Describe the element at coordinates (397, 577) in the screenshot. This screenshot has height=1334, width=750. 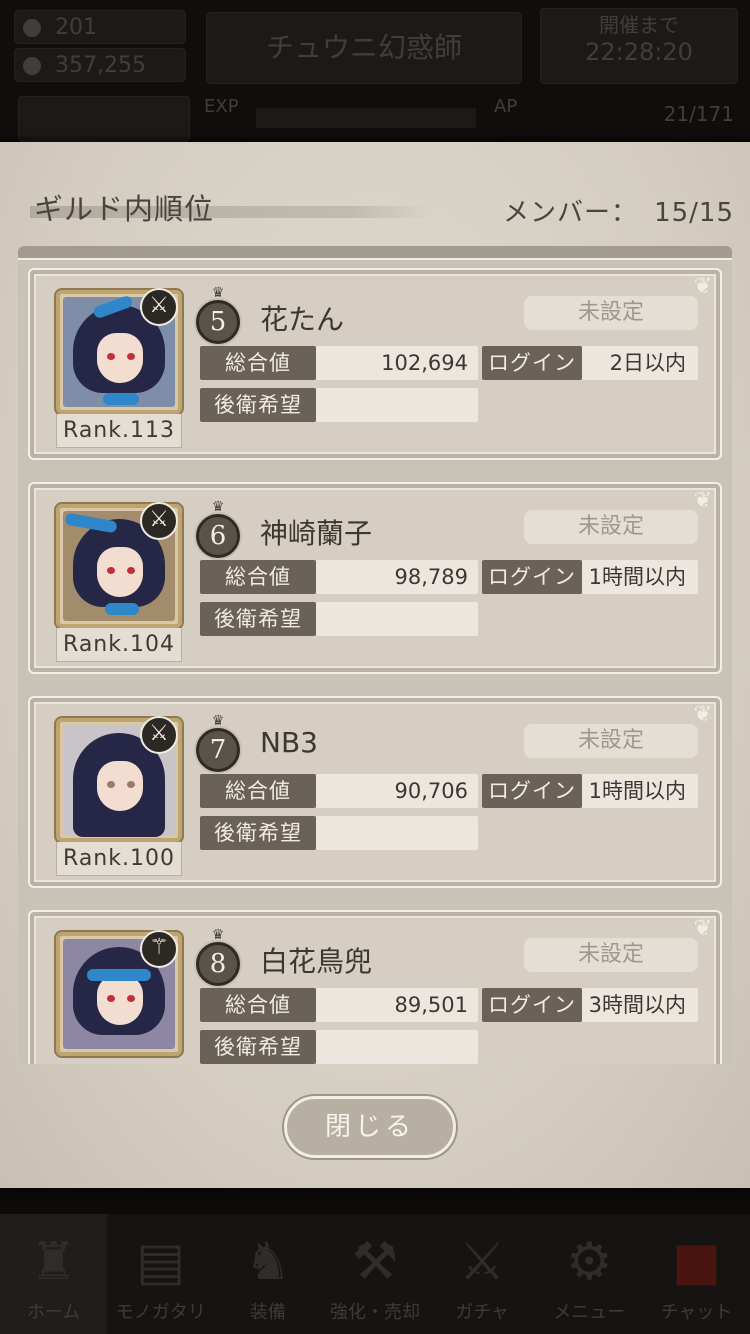
I see `total-value: 98,789` at that location.